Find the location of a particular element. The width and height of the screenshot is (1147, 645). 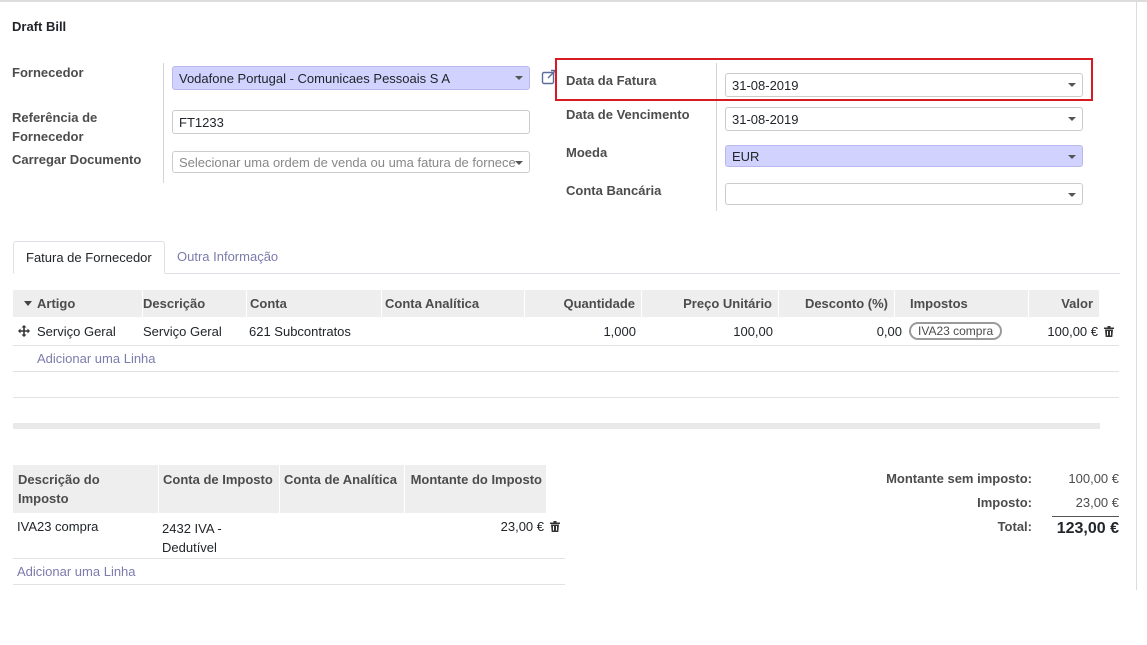

col-desconto: Desconto (%) is located at coordinates (836, 303).